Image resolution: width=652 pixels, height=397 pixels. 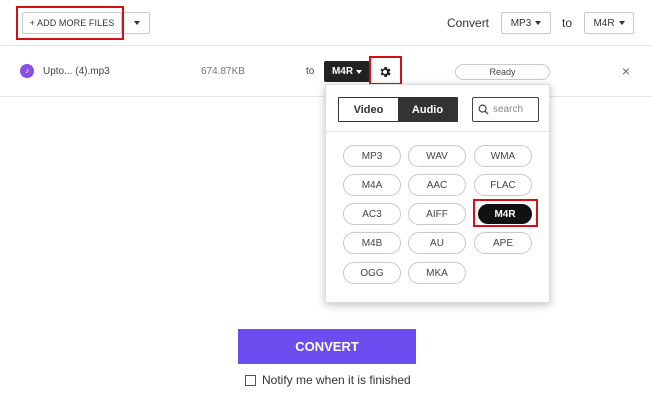 What do you see at coordinates (372, 185) in the screenshot?
I see `format-option-m4a: M4A` at bounding box center [372, 185].